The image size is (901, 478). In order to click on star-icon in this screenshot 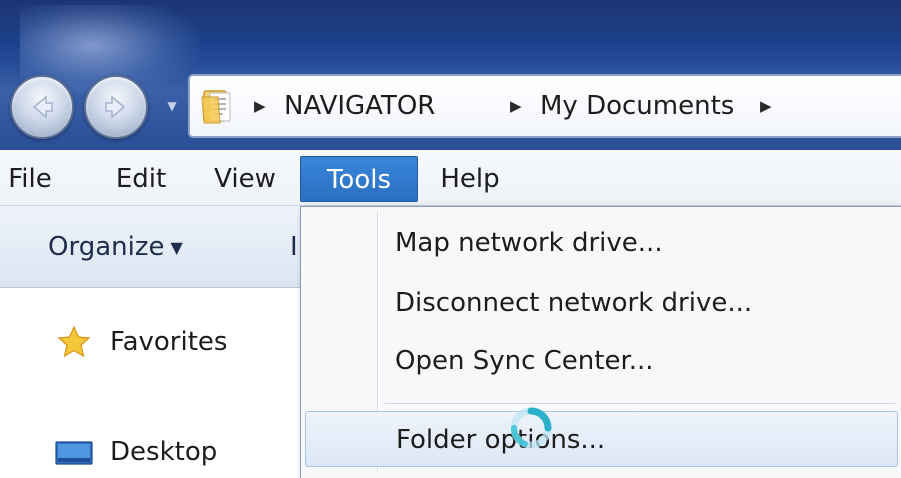, I will do `click(74, 342)`.